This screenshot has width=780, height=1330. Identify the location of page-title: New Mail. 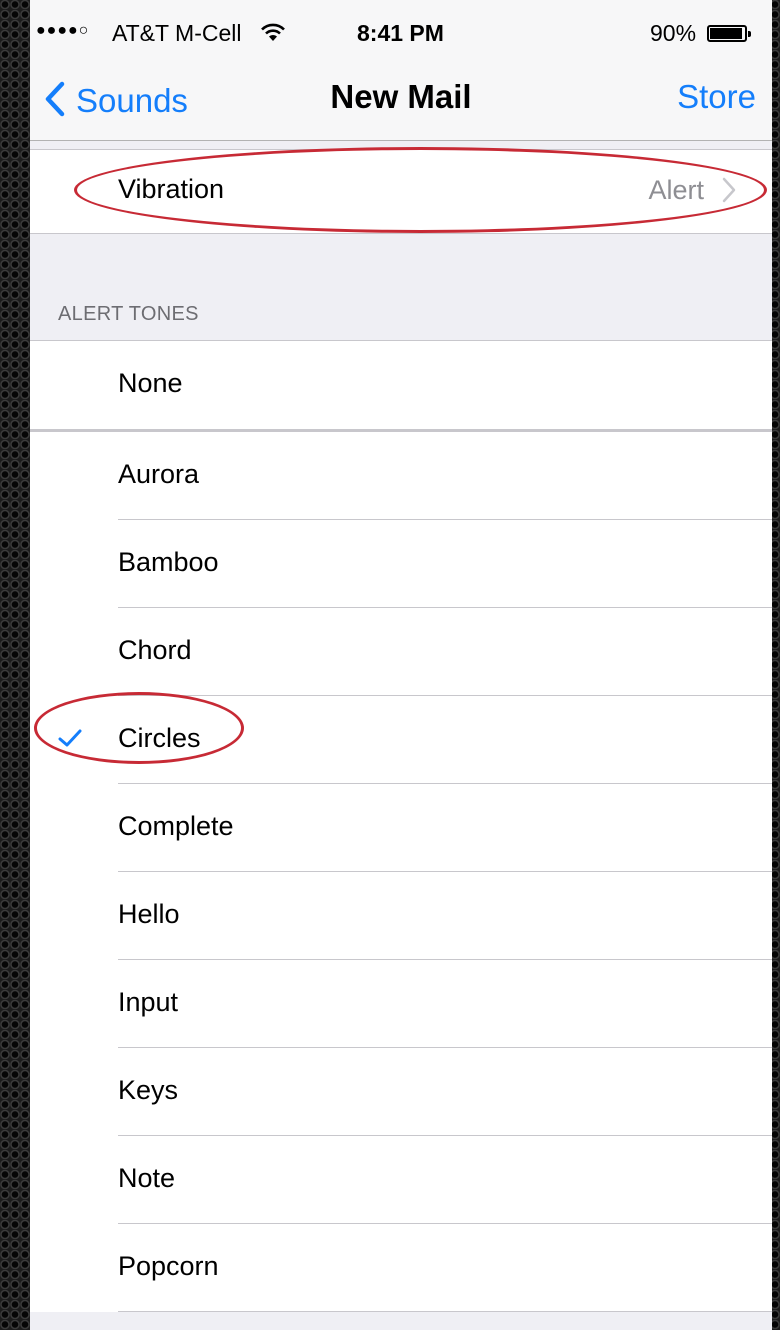
(401, 96).